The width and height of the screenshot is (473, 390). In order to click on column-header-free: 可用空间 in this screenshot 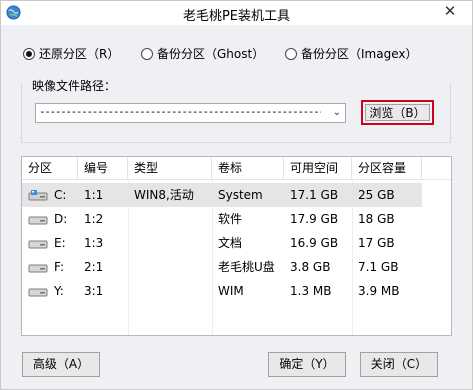, I will do `click(318, 168)`.